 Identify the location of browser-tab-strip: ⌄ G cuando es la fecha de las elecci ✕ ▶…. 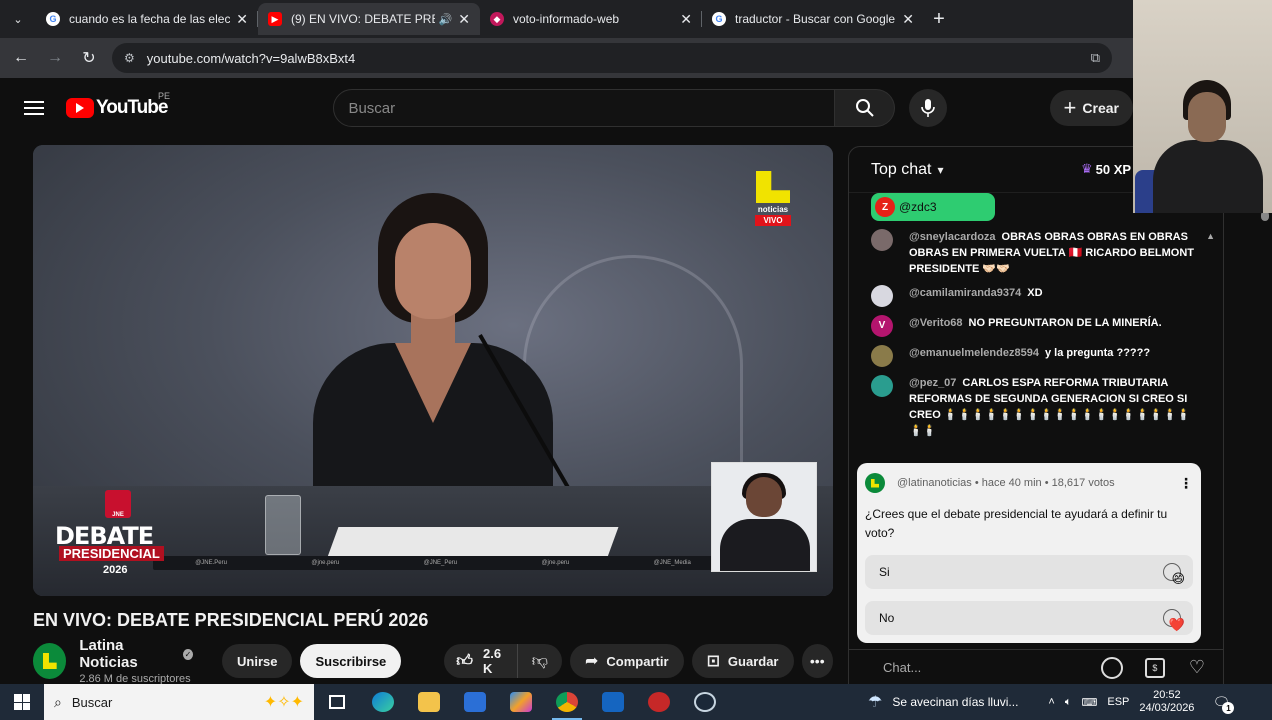
(636, 19).